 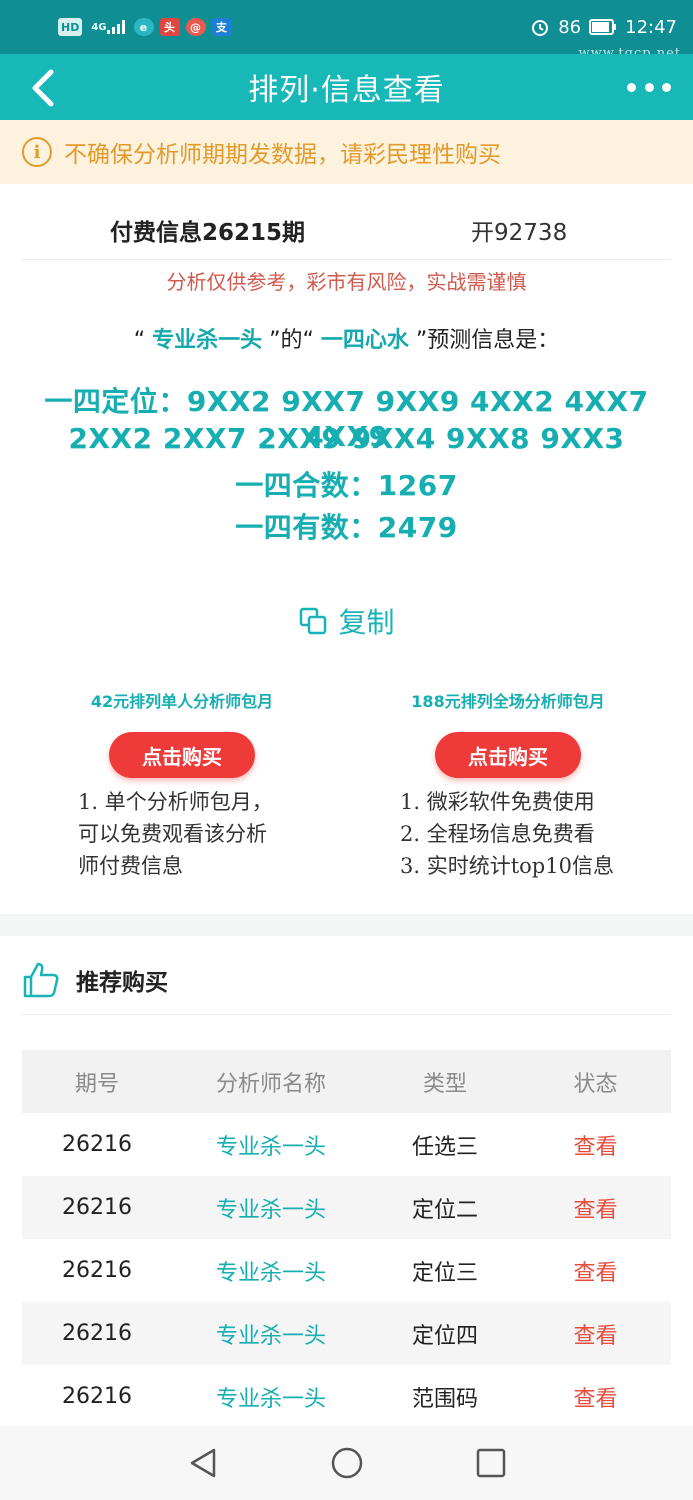 I want to click on chevron-left-icon, so click(x=43, y=88).